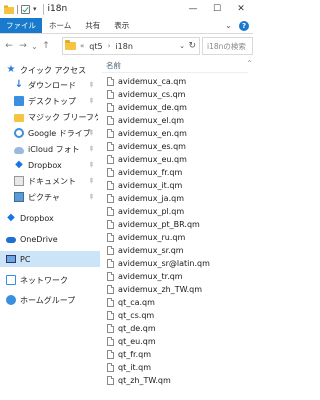 The height and width of the screenshot is (400, 320). Describe the element at coordinates (176, 380) in the screenshot. I see `file-row: qt_zh_TW.qm` at that location.